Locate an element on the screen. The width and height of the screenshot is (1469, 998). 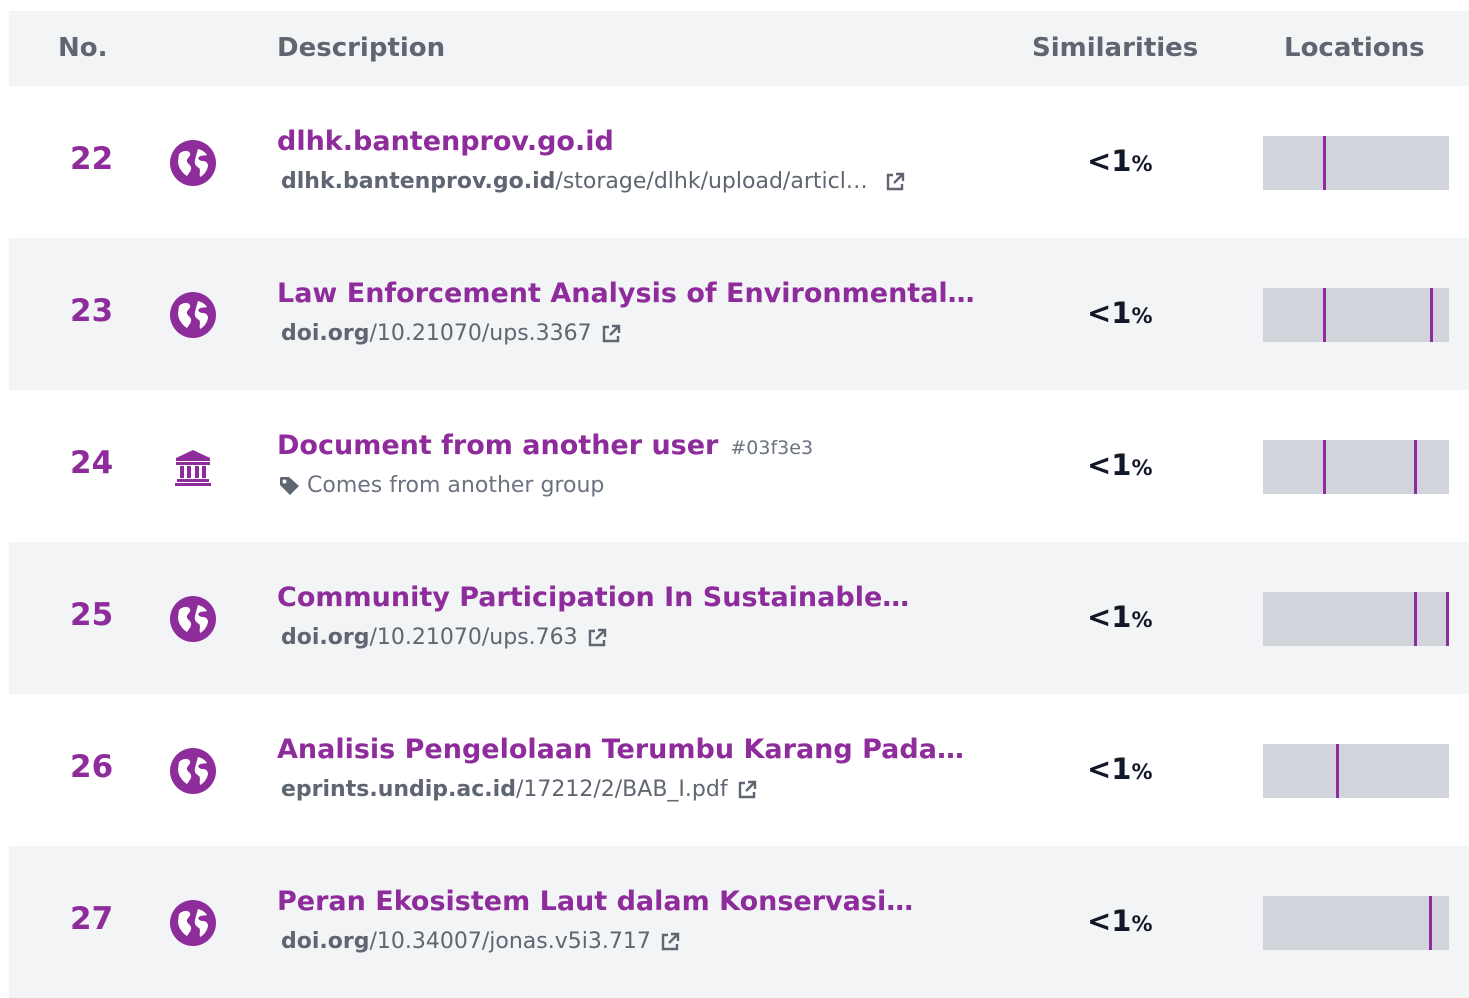
row-number: 27 is located at coordinates (92, 919).